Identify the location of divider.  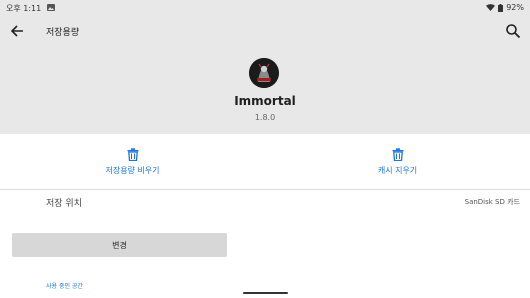
(265, 189).